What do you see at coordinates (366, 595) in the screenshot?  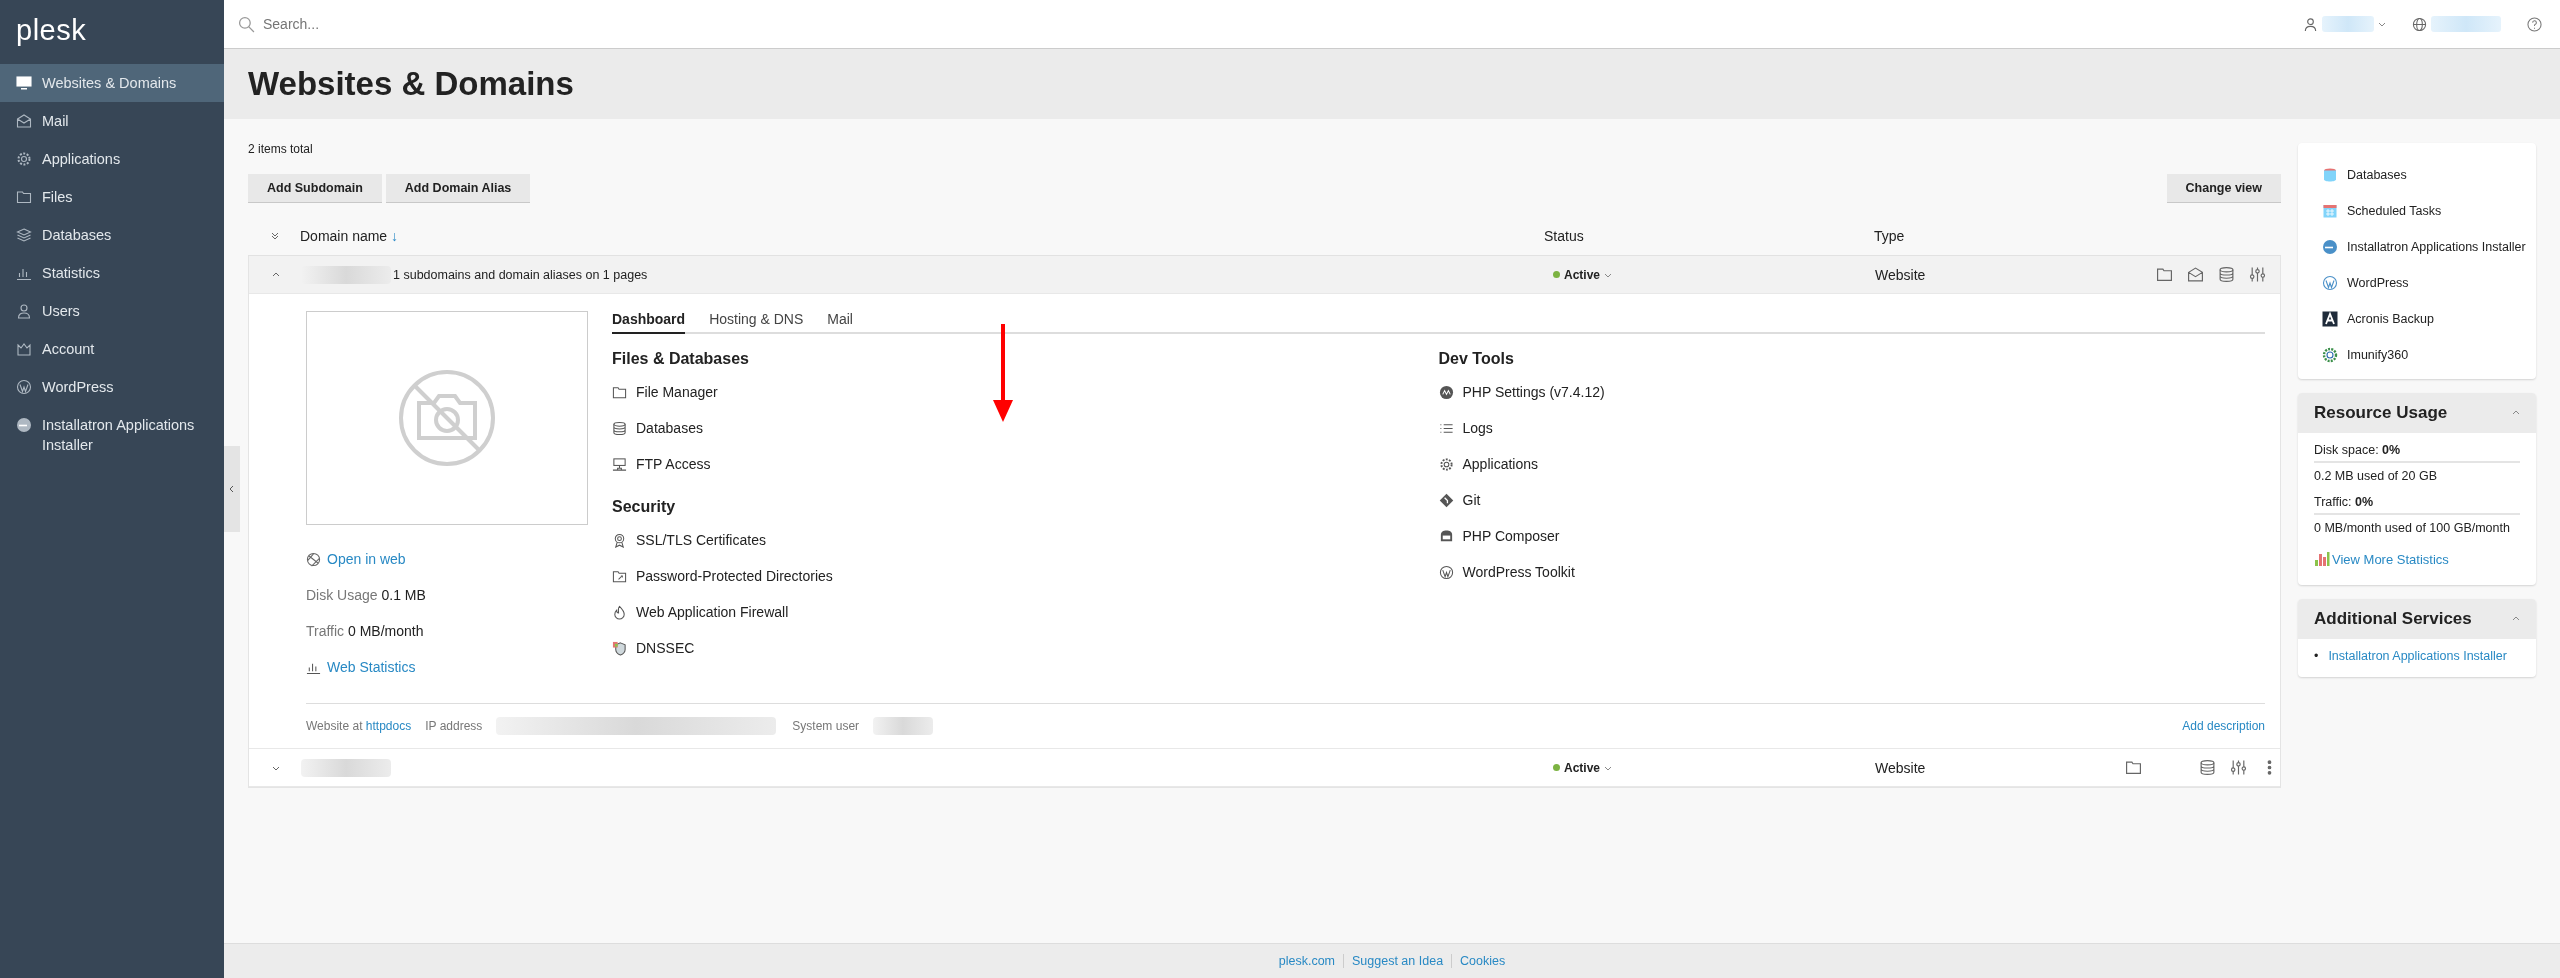 I see `usage-stat: Disk Usage 0.1 MB` at bounding box center [366, 595].